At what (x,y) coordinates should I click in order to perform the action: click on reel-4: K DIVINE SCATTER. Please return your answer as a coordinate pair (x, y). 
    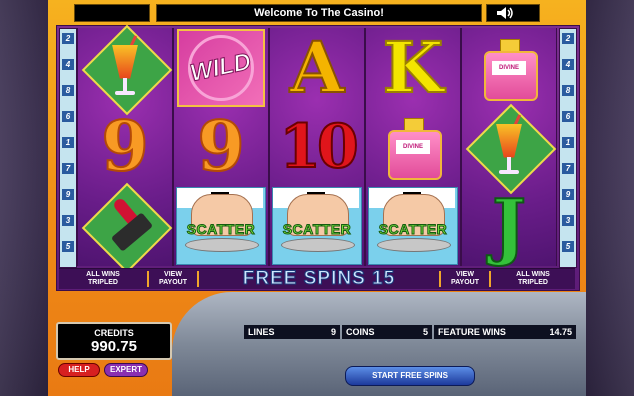
    Looking at the image, I should click on (413, 145).